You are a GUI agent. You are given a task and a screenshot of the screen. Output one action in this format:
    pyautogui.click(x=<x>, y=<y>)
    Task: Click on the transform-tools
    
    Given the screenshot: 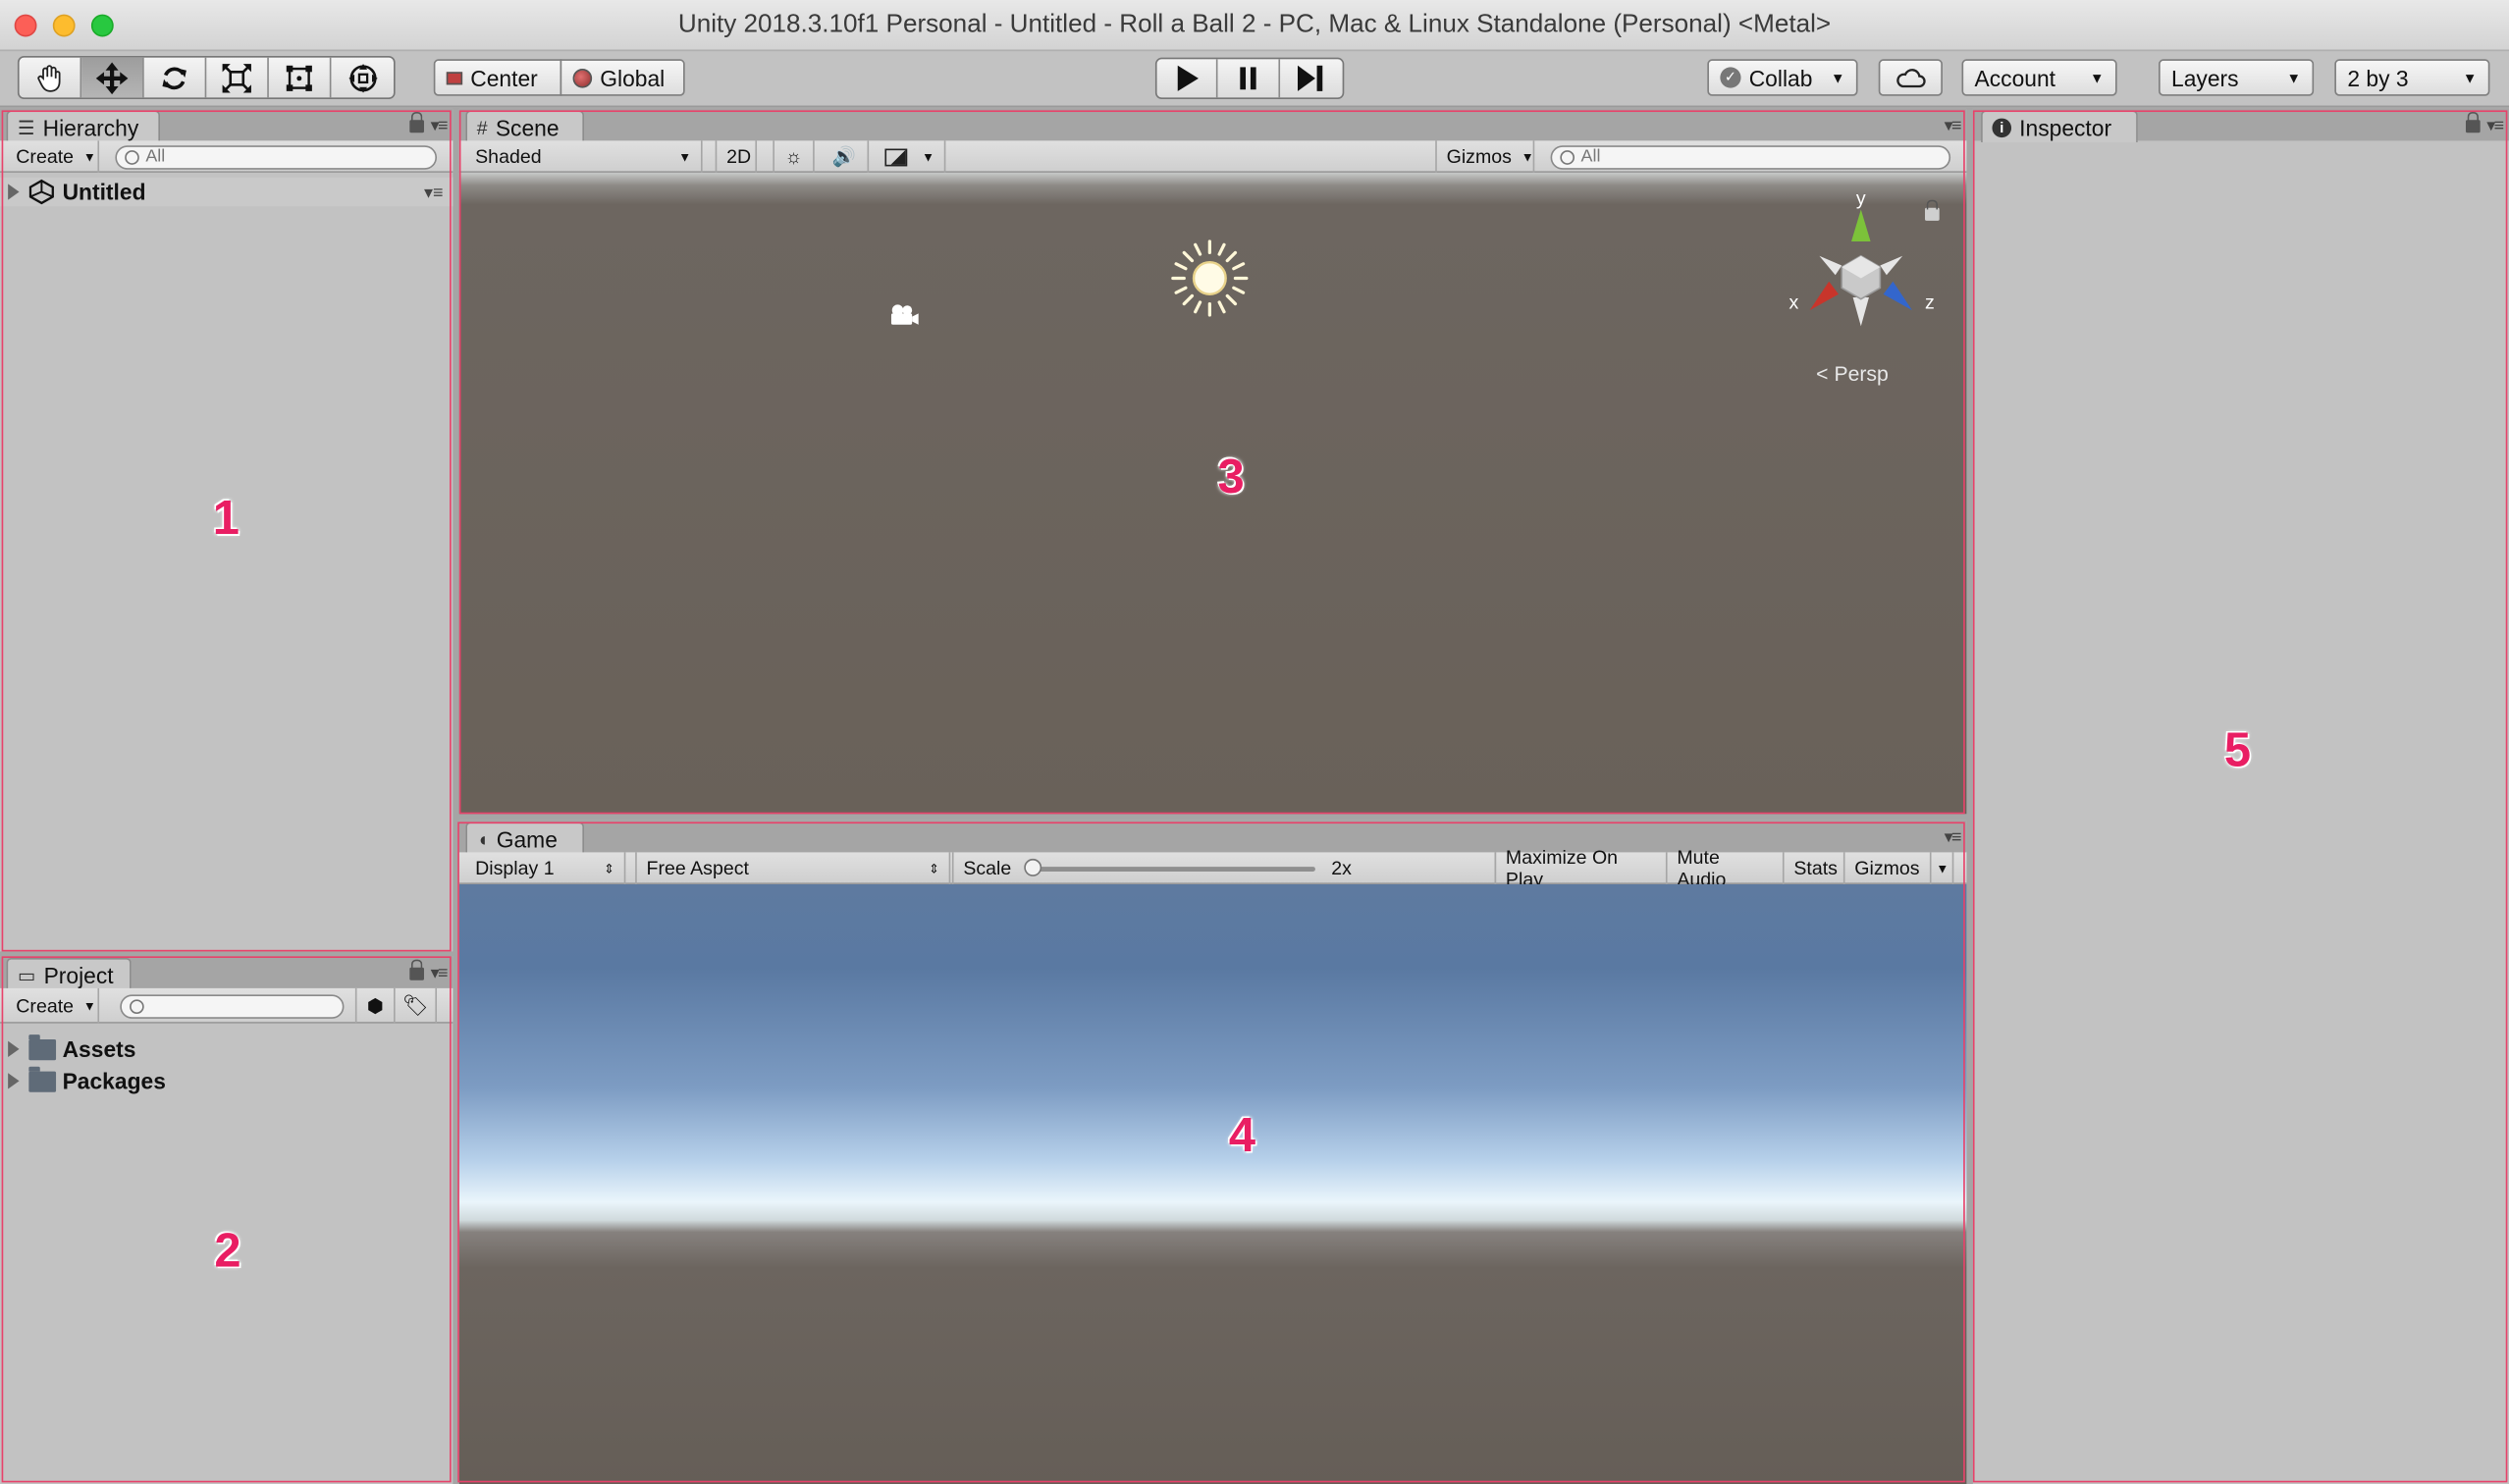 What is the action you would take?
    pyautogui.click(x=206, y=78)
    